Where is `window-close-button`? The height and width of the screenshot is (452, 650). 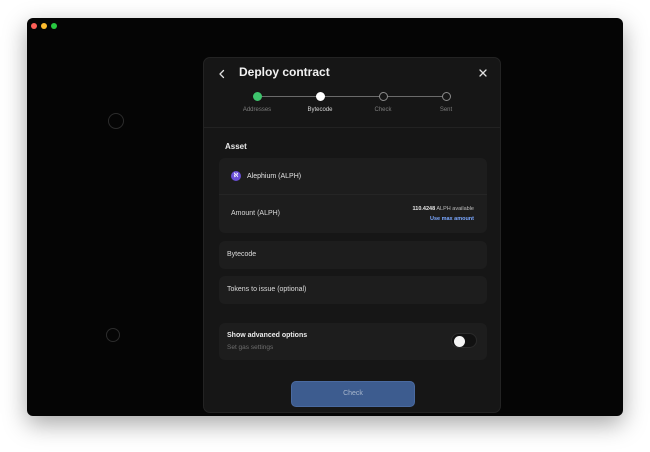 window-close-button is located at coordinates (34, 26).